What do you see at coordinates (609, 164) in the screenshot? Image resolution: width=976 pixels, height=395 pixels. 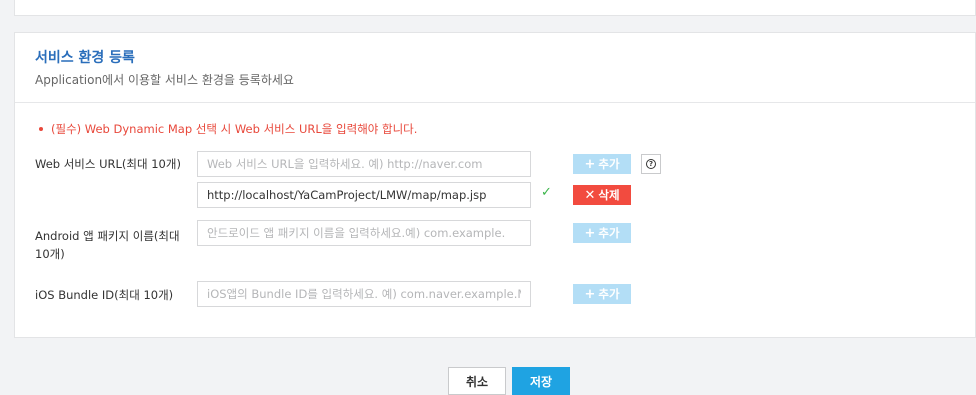 I see `web-url-add-label: 추가` at bounding box center [609, 164].